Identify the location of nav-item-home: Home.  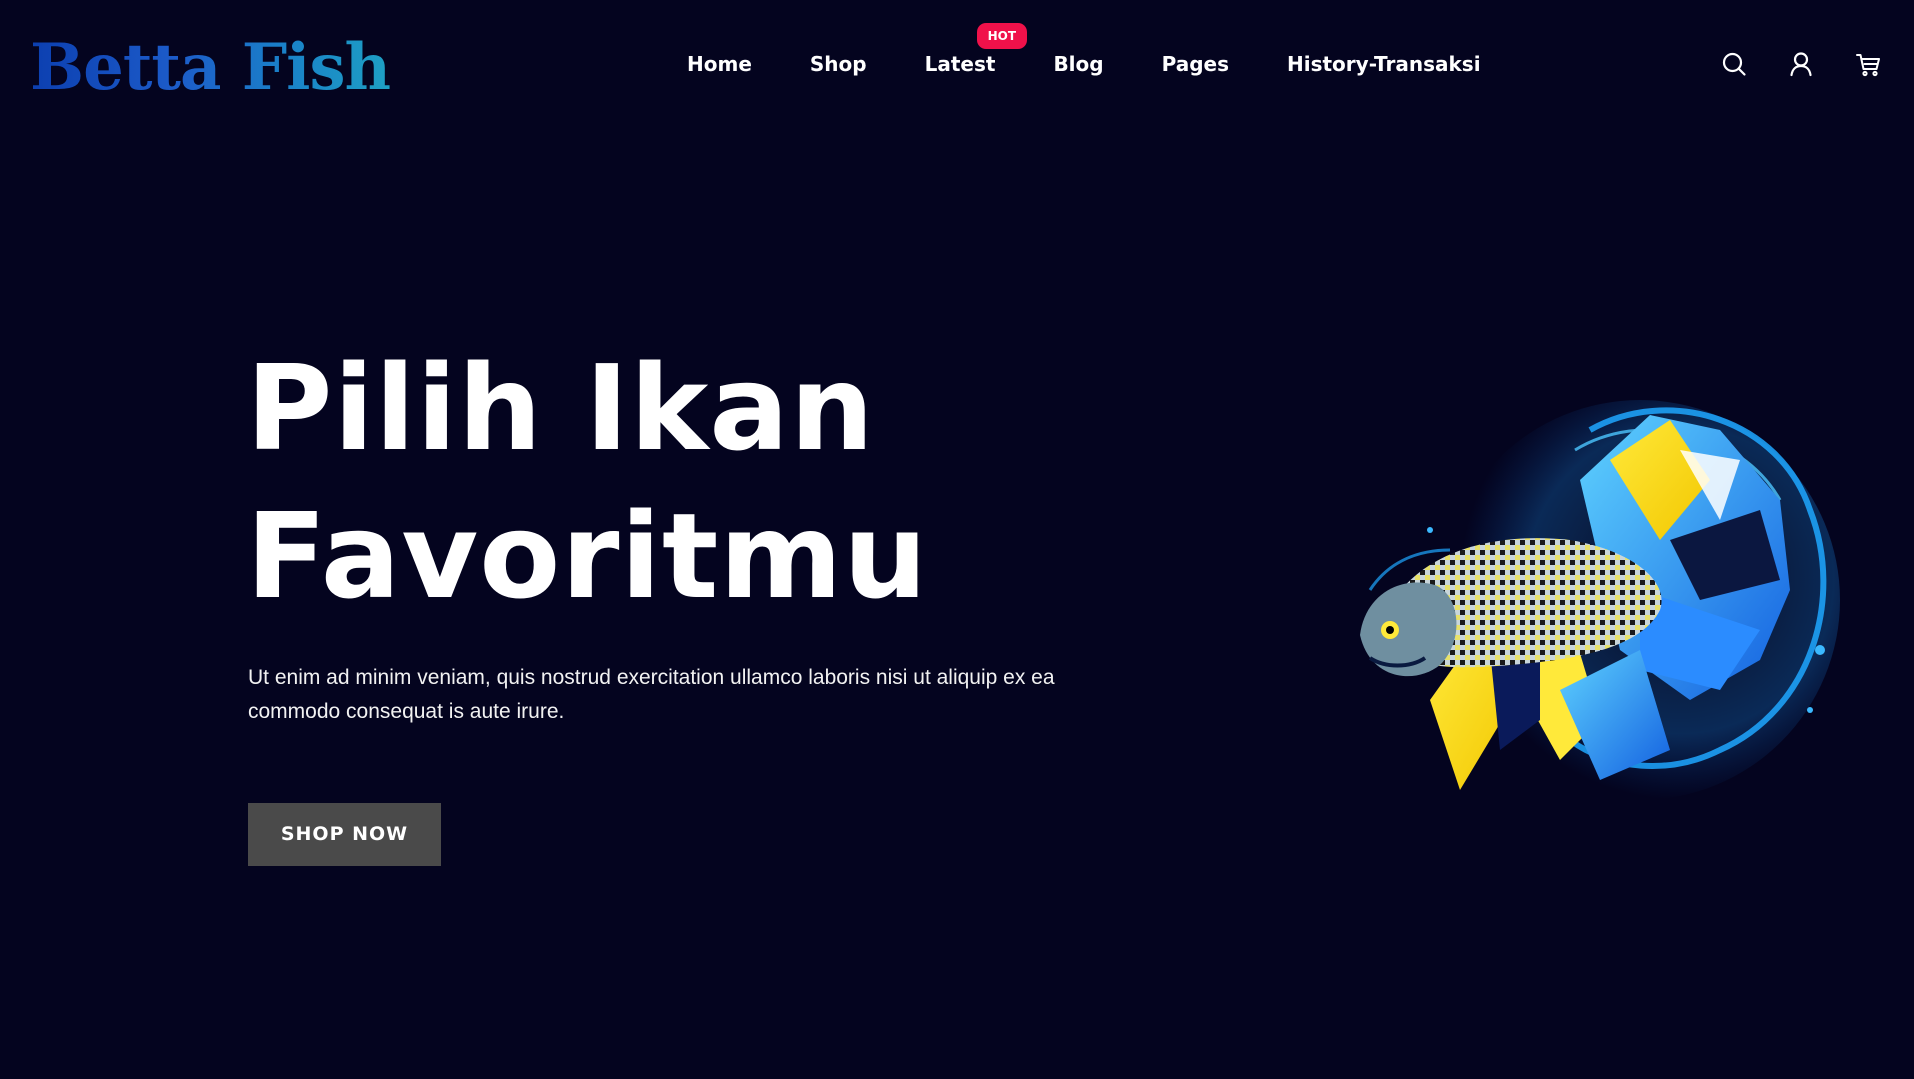
(719, 64).